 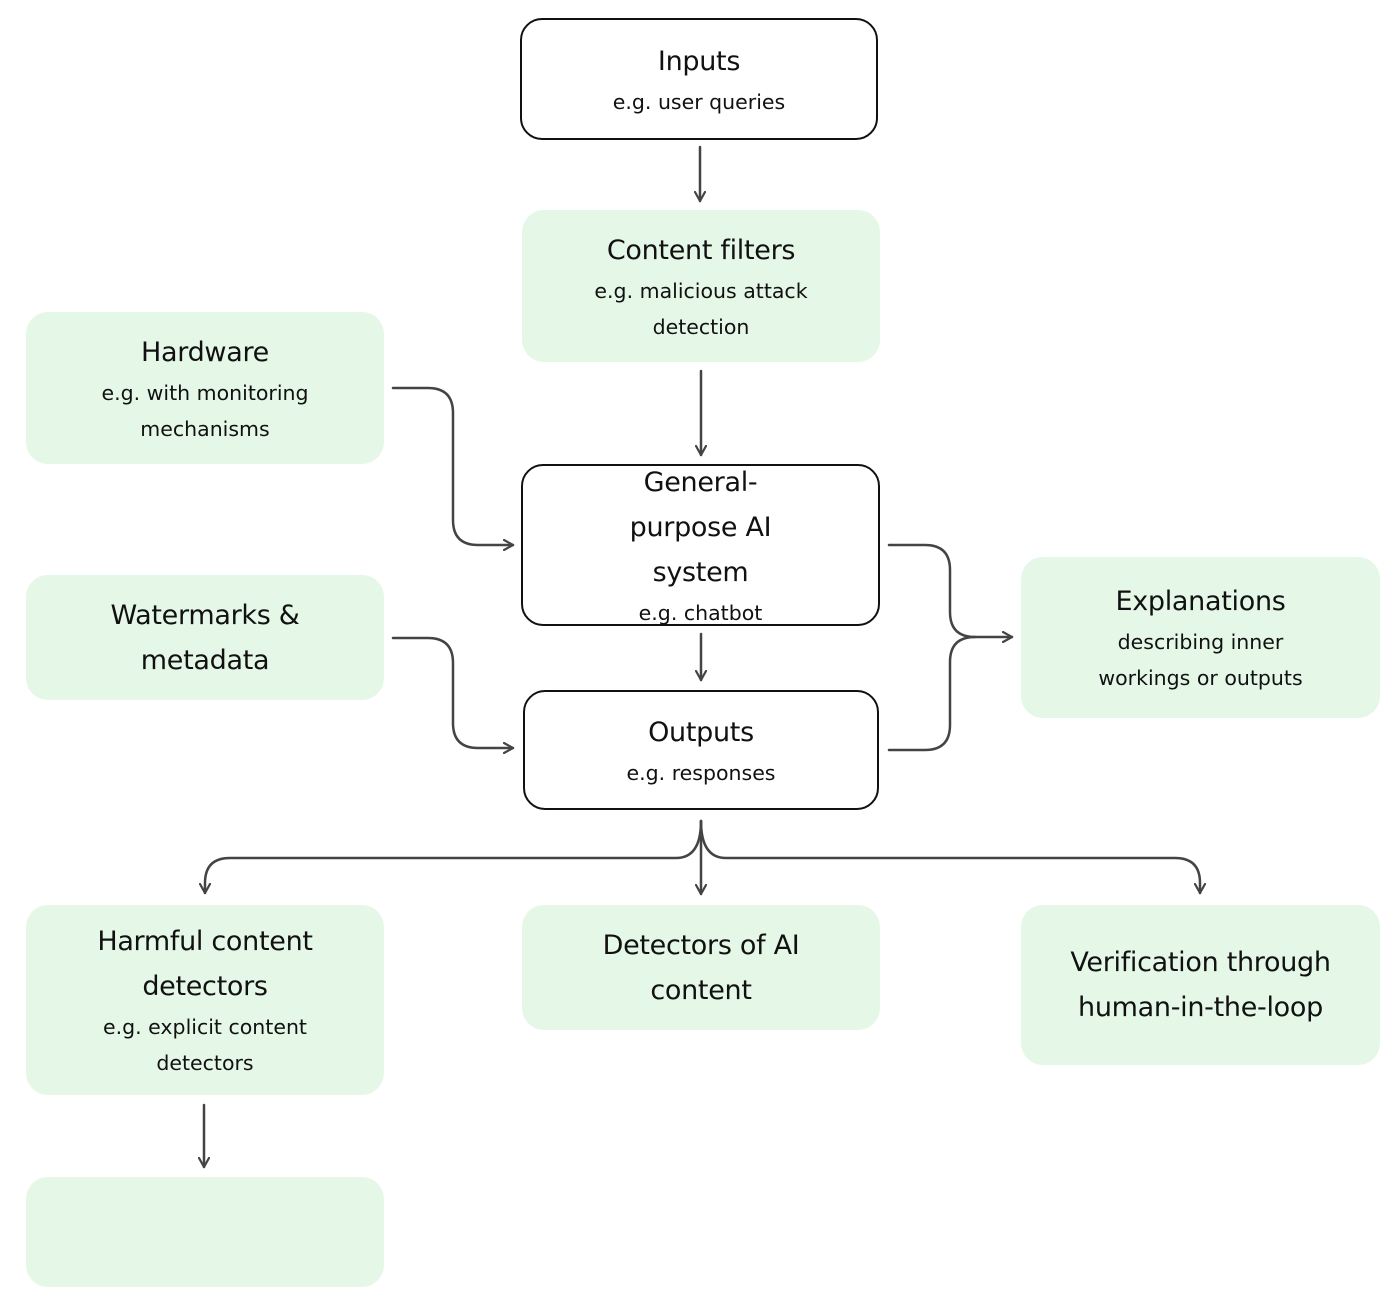 I want to click on arrow-outputs-to-explanations, so click(x=932, y=693).